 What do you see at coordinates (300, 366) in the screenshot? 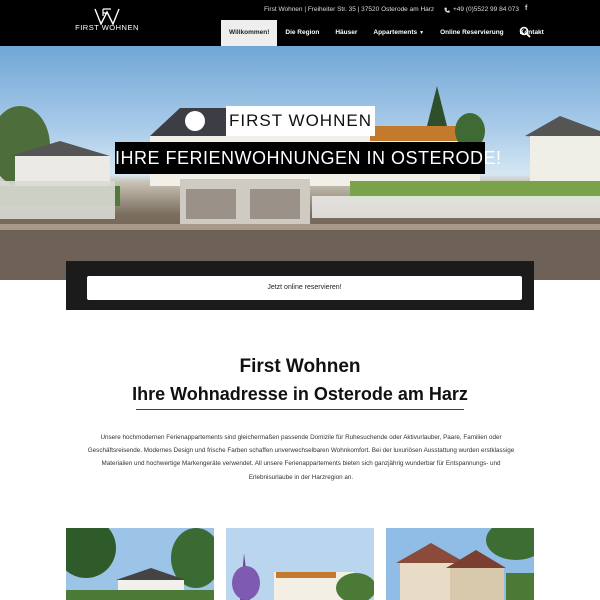
I see `intro-heading: First Wohnen` at bounding box center [300, 366].